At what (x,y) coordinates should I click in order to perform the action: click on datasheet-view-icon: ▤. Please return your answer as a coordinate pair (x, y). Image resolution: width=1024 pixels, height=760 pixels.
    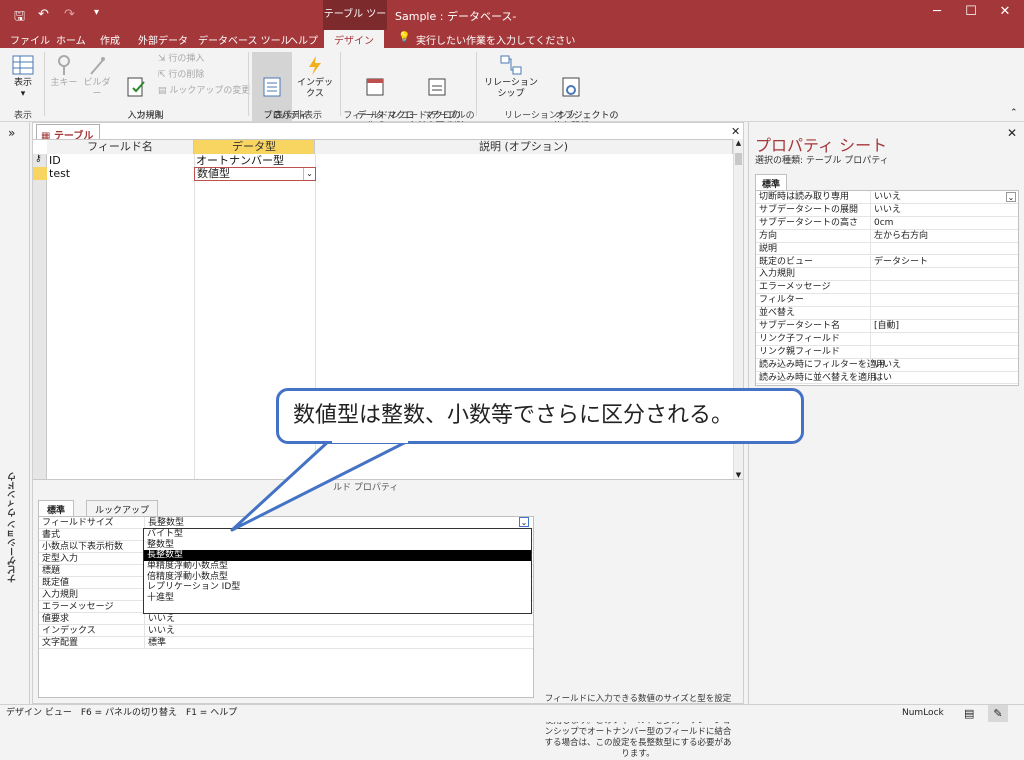
    Looking at the image, I should click on (969, 713).